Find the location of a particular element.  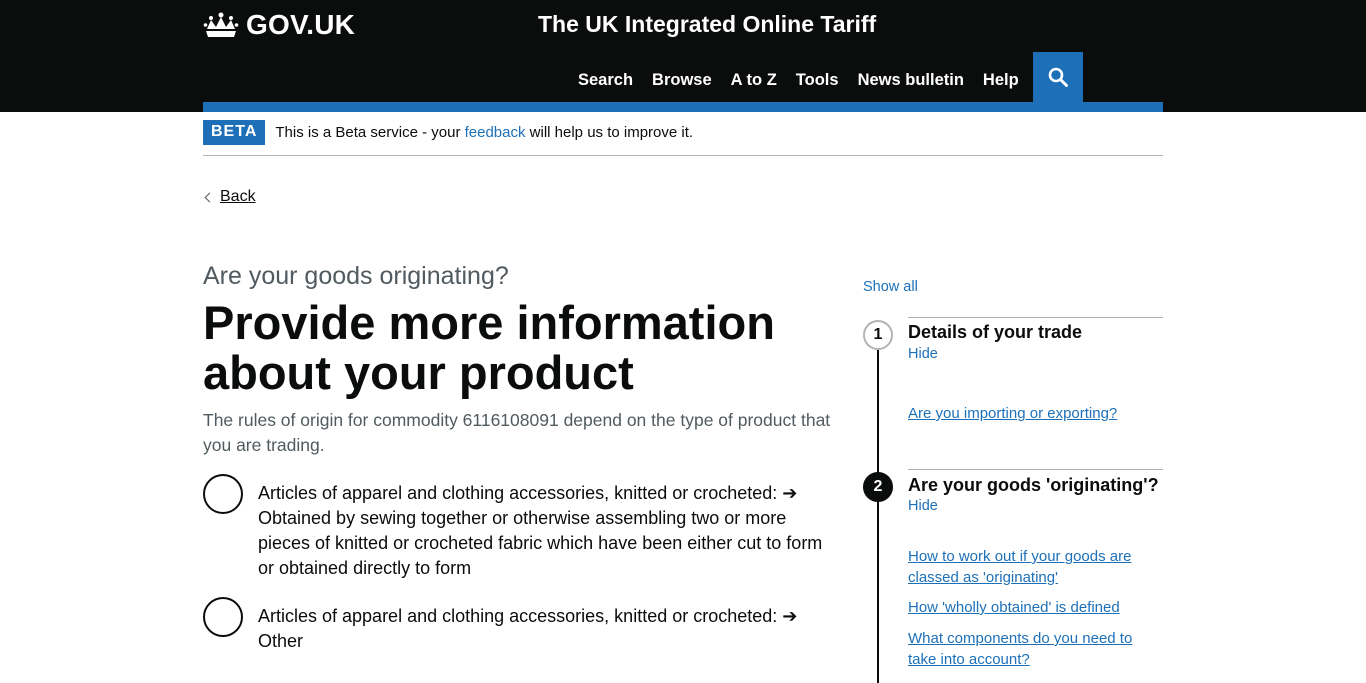

search-icon is located at coordinates (1058, 77).